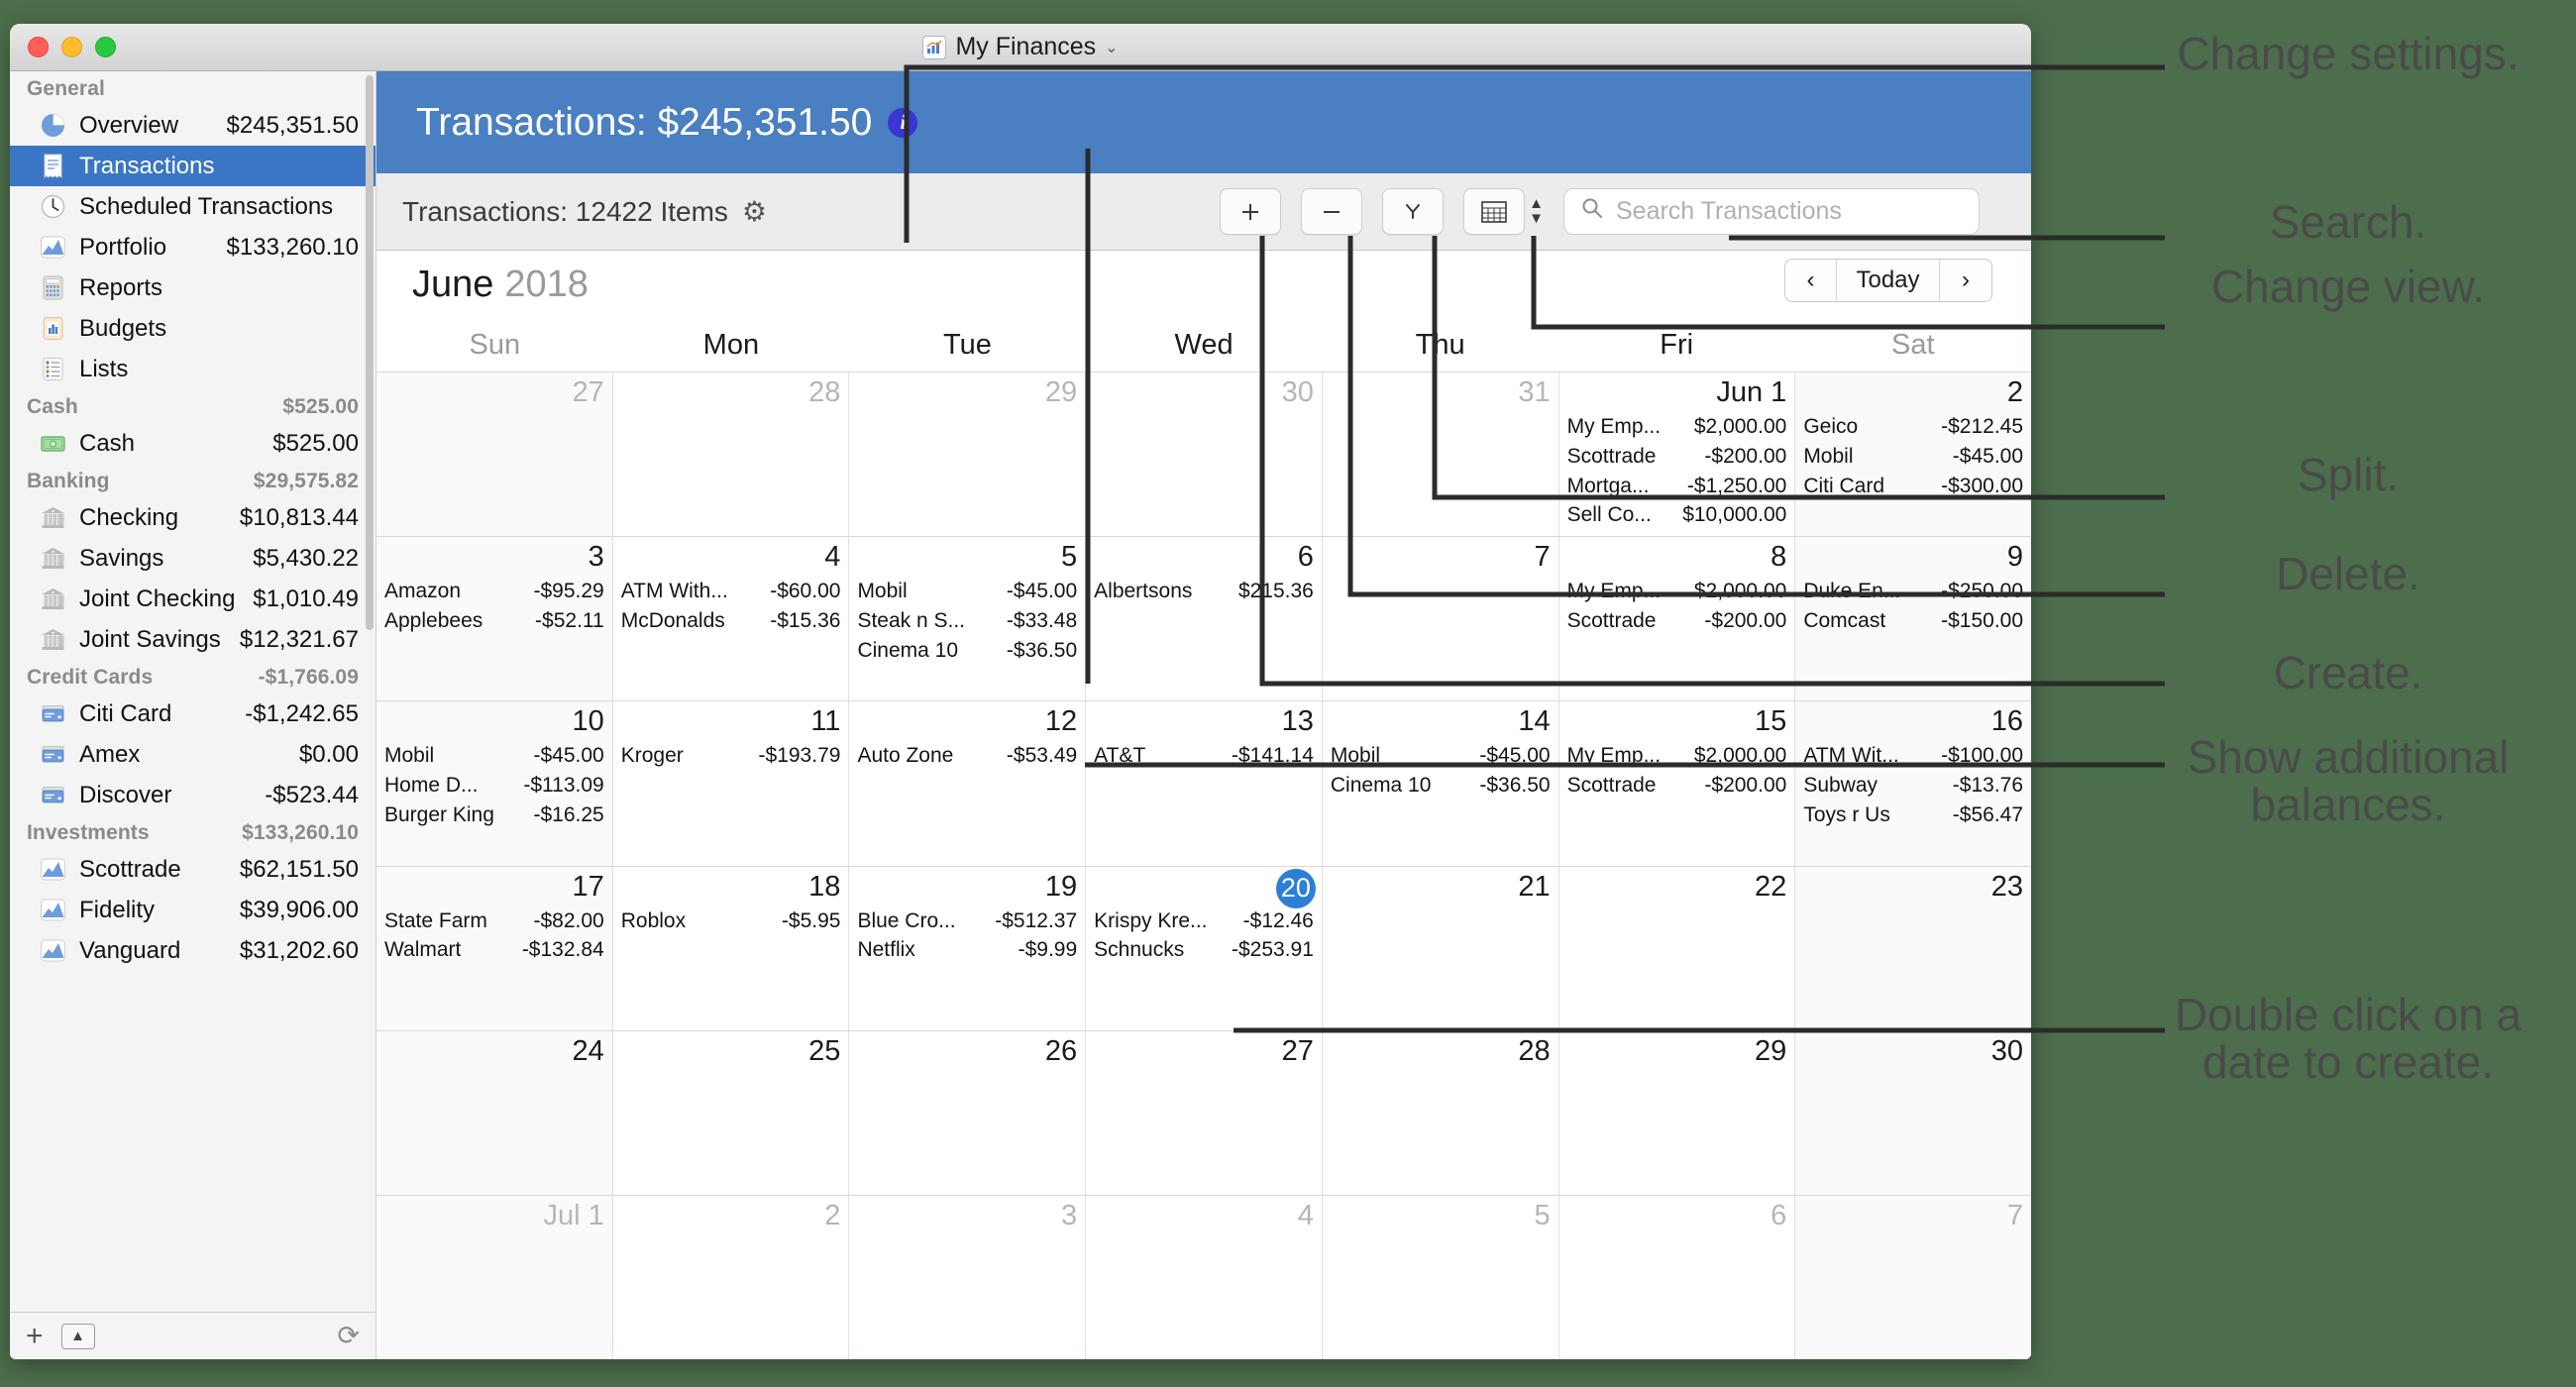 The width and height of the screenshot is (2576, 1387). Describe the element at coordinates (193, 206) in the screenshot. I see `sidebar-item-scheduled-transactions: Scheduled Transactions` at that location.